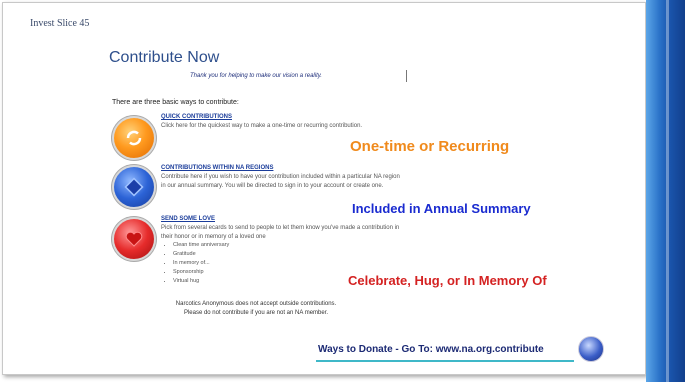 The image size is (685, 382). I want to click on sidebar-stripe, so click(667, 191).